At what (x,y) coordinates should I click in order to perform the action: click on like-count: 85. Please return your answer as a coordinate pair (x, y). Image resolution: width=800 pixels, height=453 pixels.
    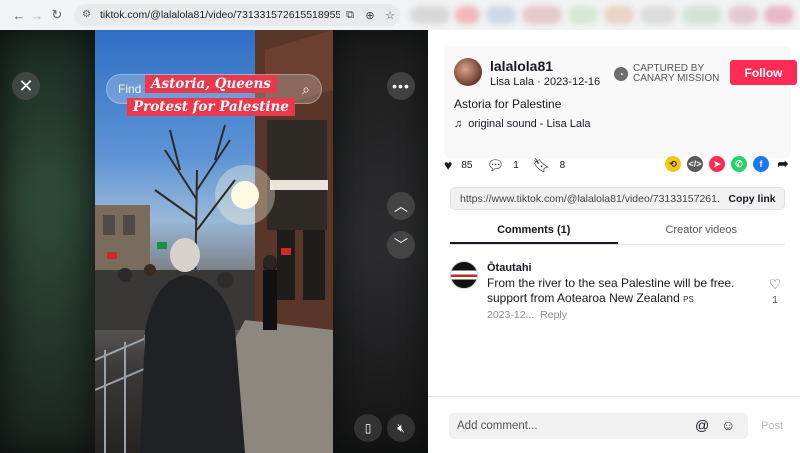
    Looking at the image, I should click on (467, 165).